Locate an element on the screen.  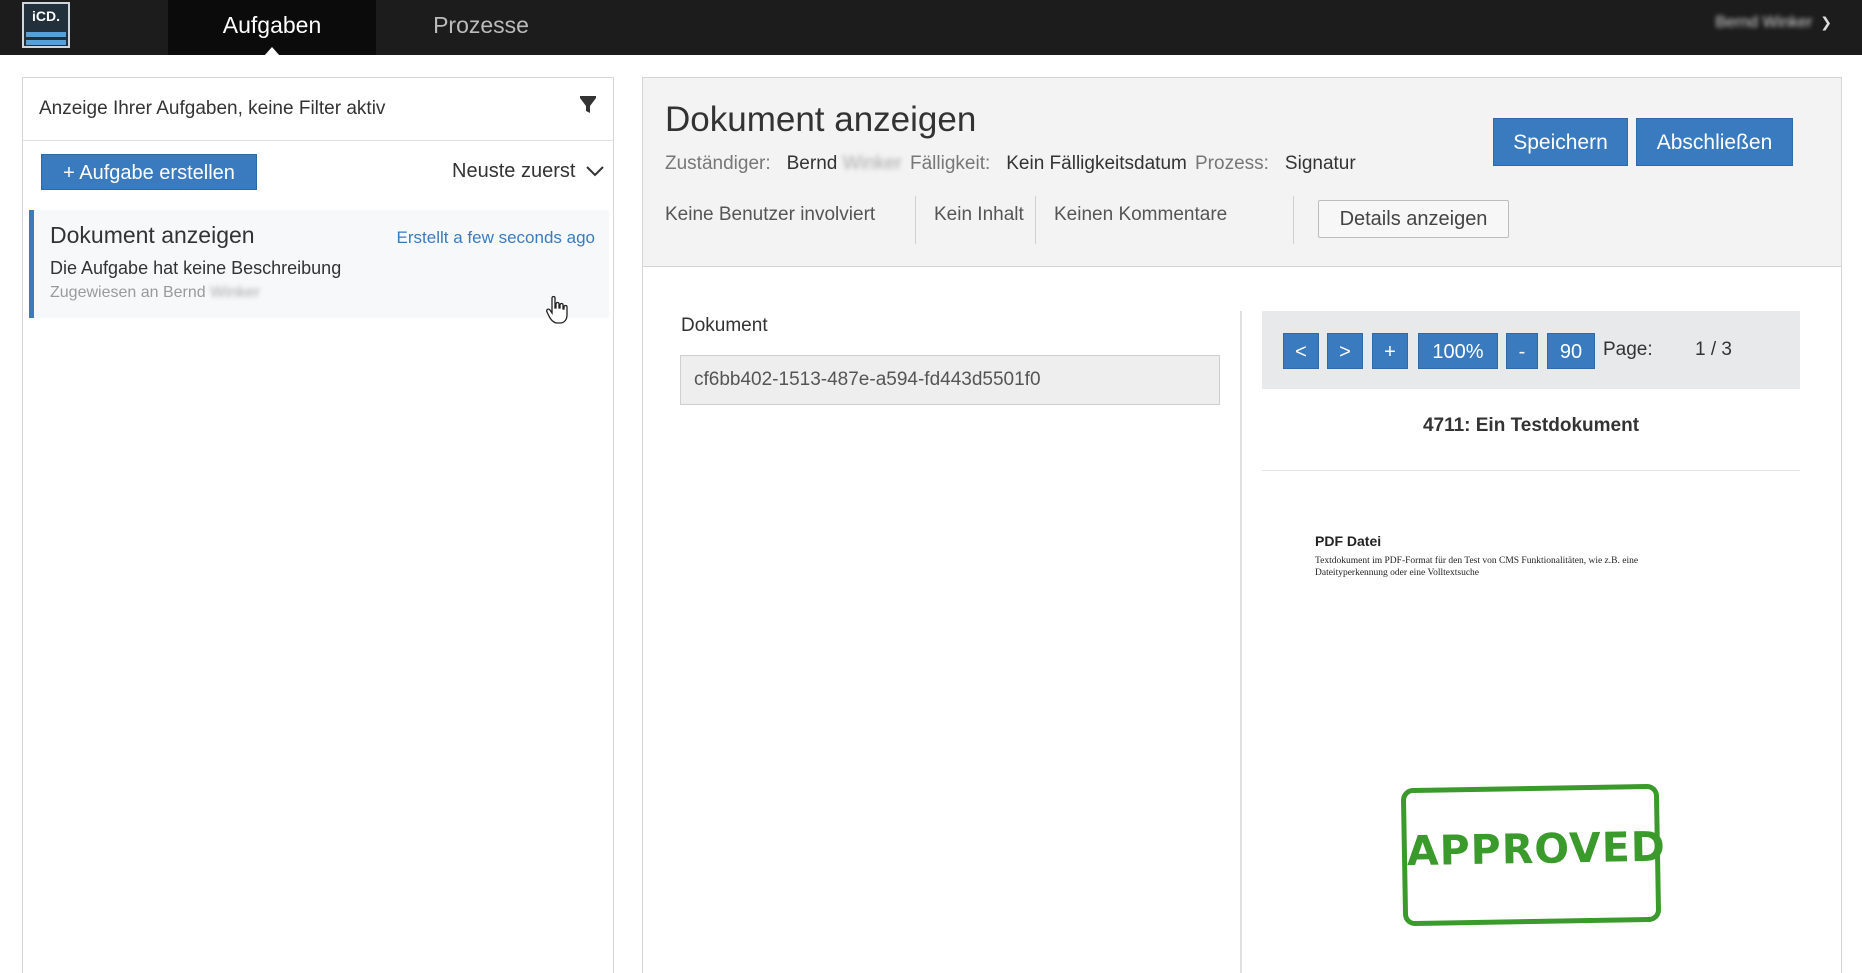
pdf-document-title: 4711: Ein Testdokument is located at coordinates (1531, 425).